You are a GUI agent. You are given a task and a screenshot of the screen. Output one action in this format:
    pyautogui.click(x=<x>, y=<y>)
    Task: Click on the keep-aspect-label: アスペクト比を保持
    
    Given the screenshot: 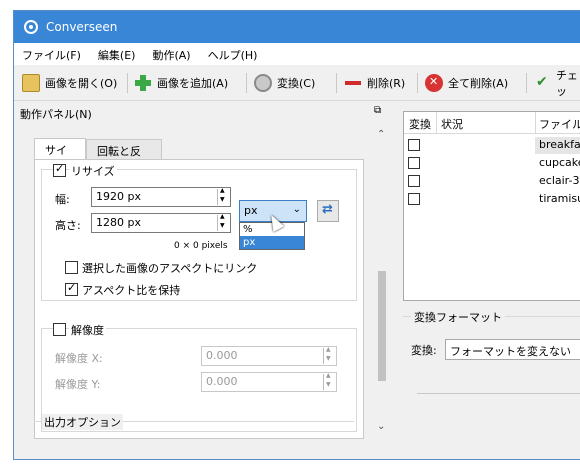 What is the action you would take?
    pyautogui.click(x=131, y=290)
    